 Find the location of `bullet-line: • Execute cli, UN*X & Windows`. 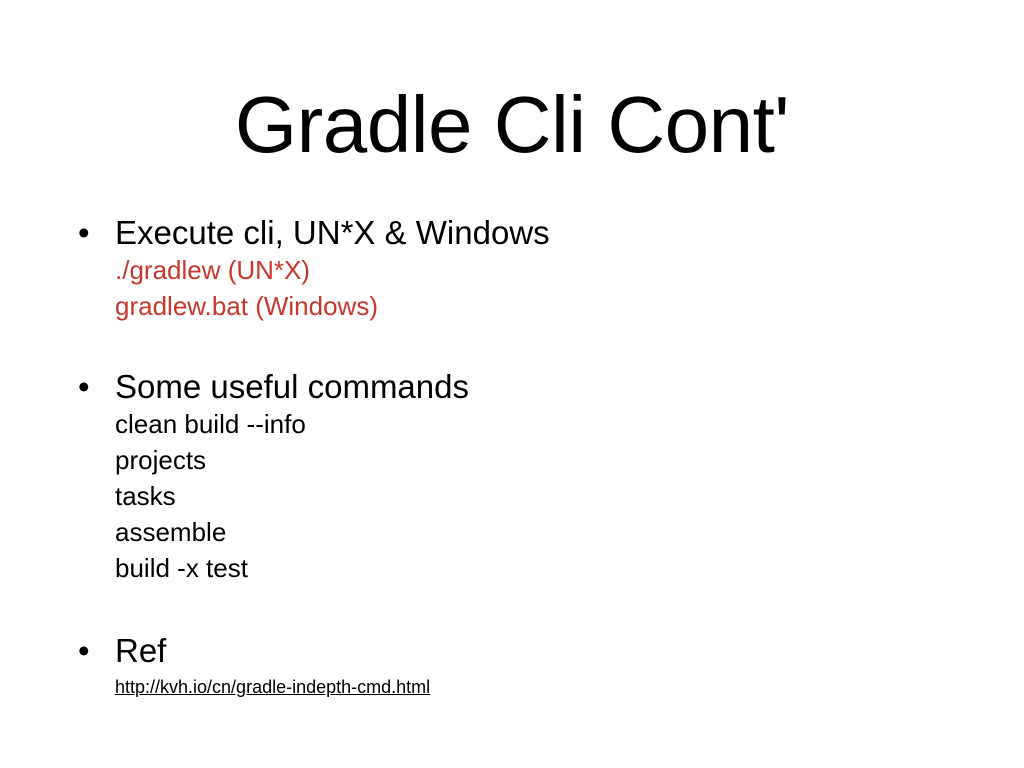

bullet-line: • Execute cli, UN*X & Windows is located at coordinates (528, 233).